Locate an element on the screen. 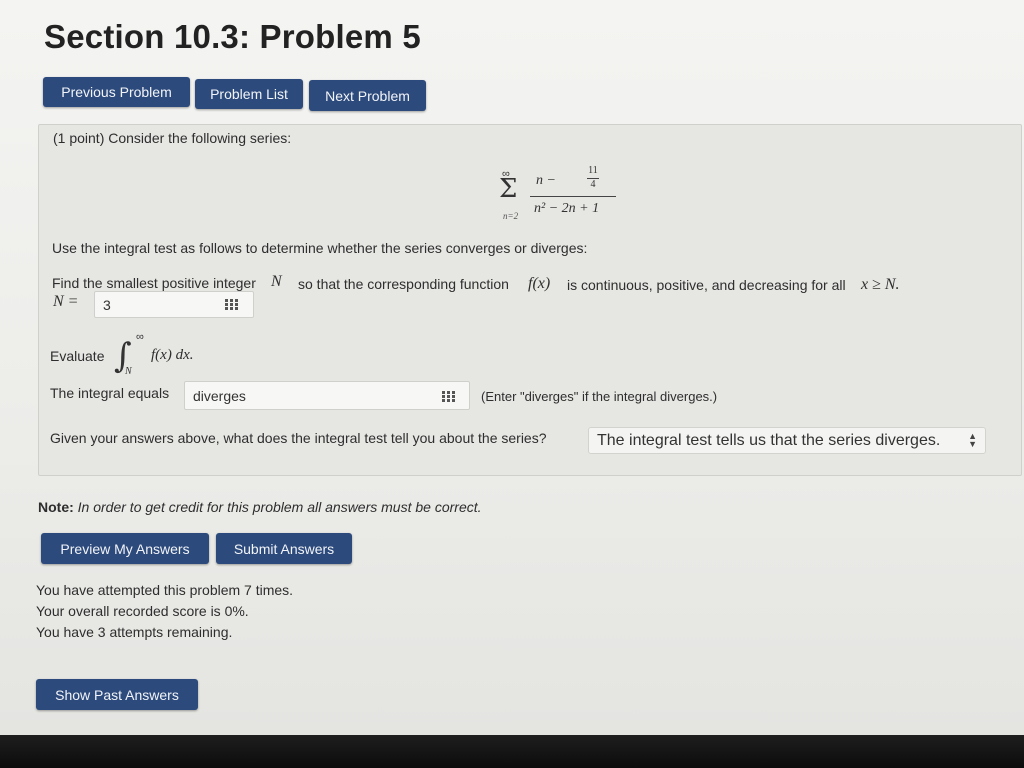 Image resolution: width=1024 pixels, height=768 pixels. score-text: Your overall recorded score is 0%. is located at coordinates (142, 611).